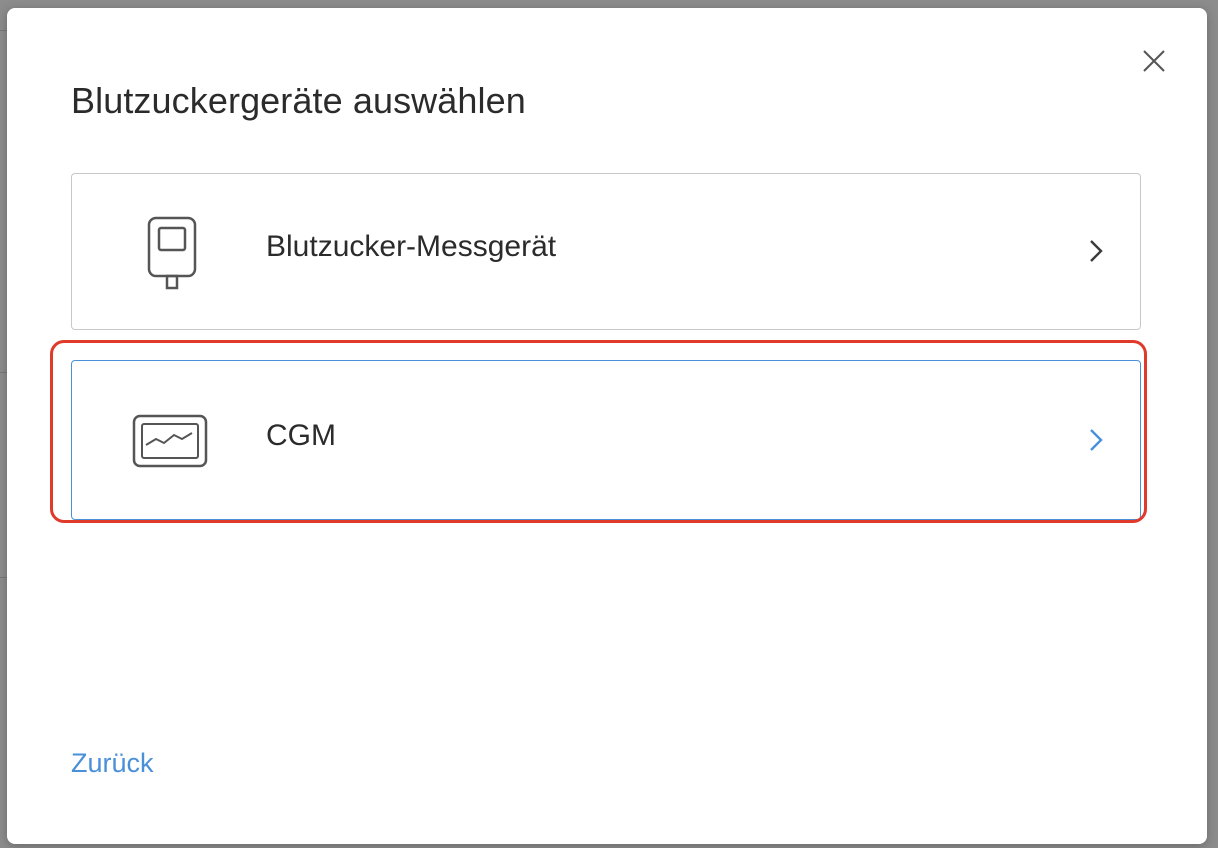 Image resolution: width=1218 pixels, height=848 pixels. Describe the element at coordinates (301, 435) in the screenshot. I see `option-label: CGM` at that location.